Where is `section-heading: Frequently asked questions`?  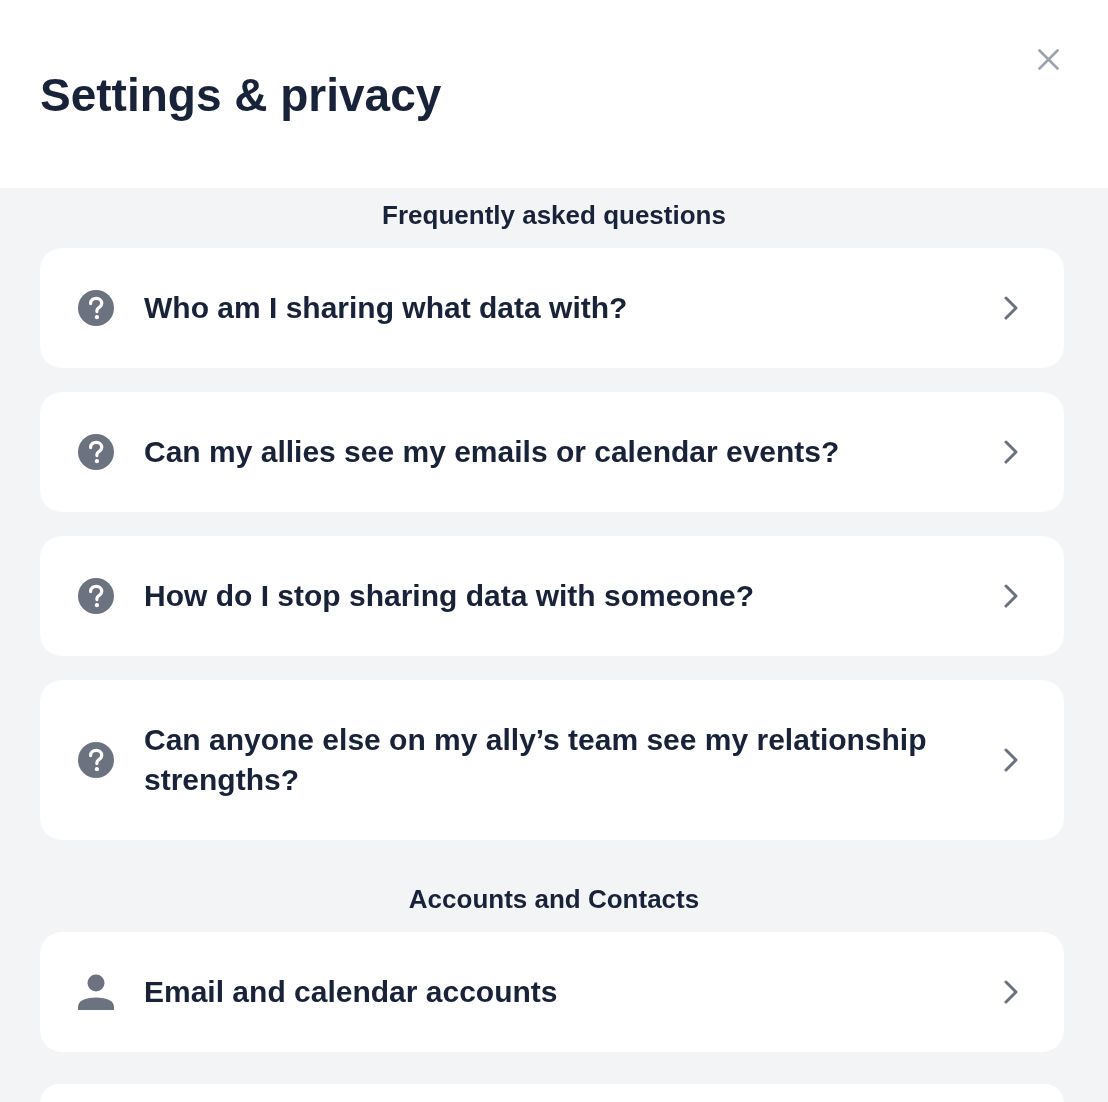
section-heading: Frequently asked questions is located at coordinates (554, 215).